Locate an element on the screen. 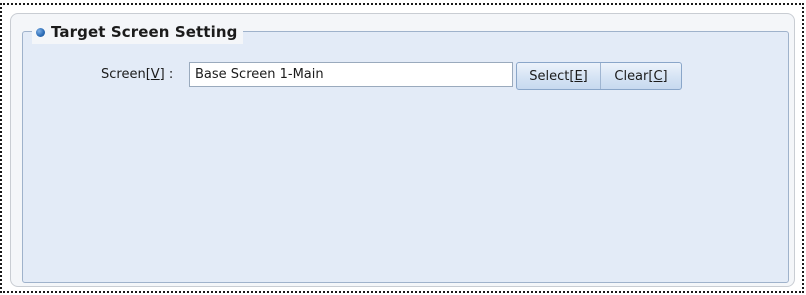 This screenshot has height=295, width=806. clear-button: Clear[C] is located at coordinates (641, 76).